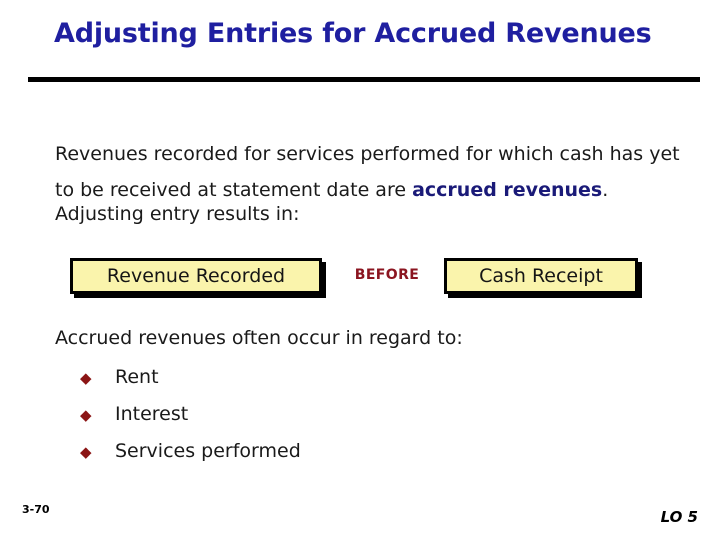 This screenshot has width=720, height=540. What do you see at coordinates (507, 190) in the screenshot?
I see `accrued-revenues-term: accrued revenues` at bounding box center [507, 190].